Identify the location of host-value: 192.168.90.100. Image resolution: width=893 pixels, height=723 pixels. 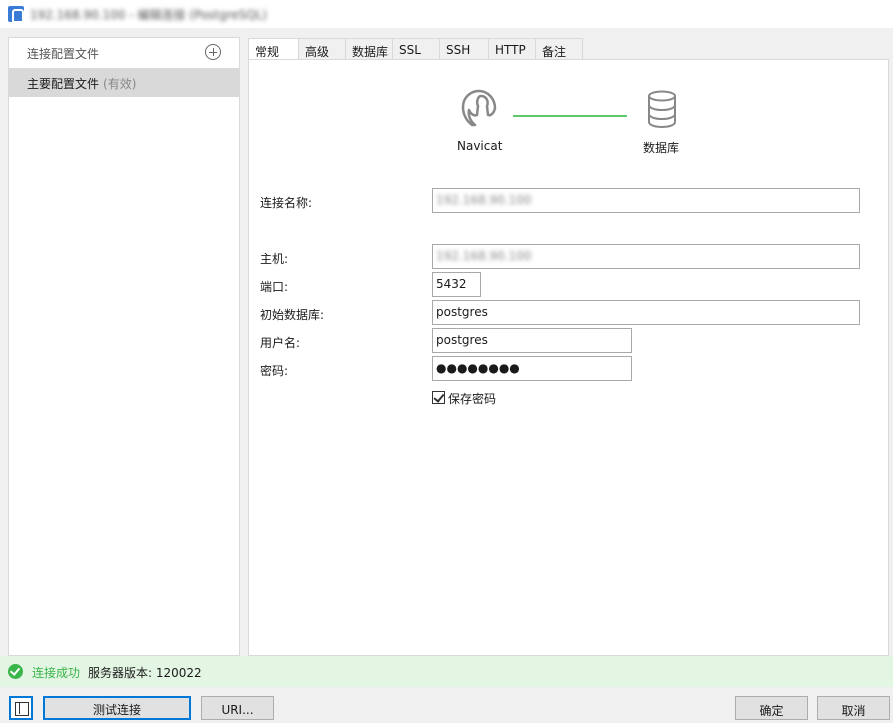
(484, 256).